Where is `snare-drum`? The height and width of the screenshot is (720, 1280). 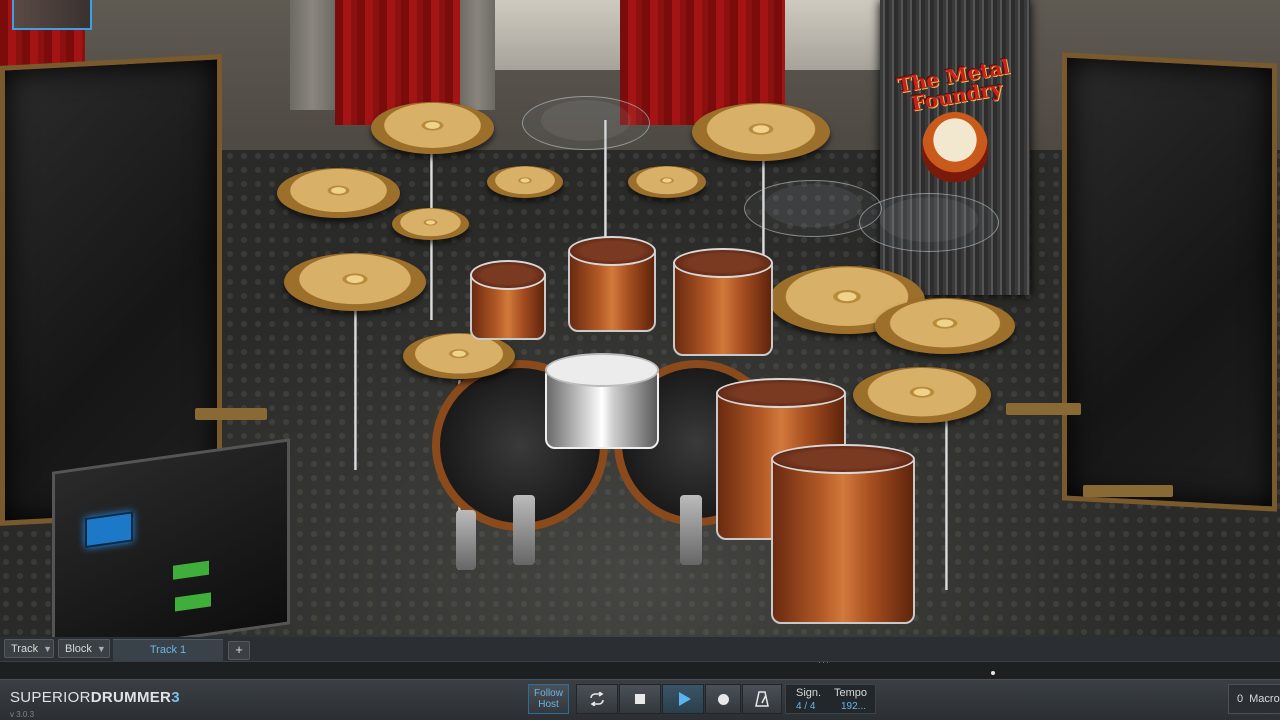 snare-drum is located at coordinates (602, 401).